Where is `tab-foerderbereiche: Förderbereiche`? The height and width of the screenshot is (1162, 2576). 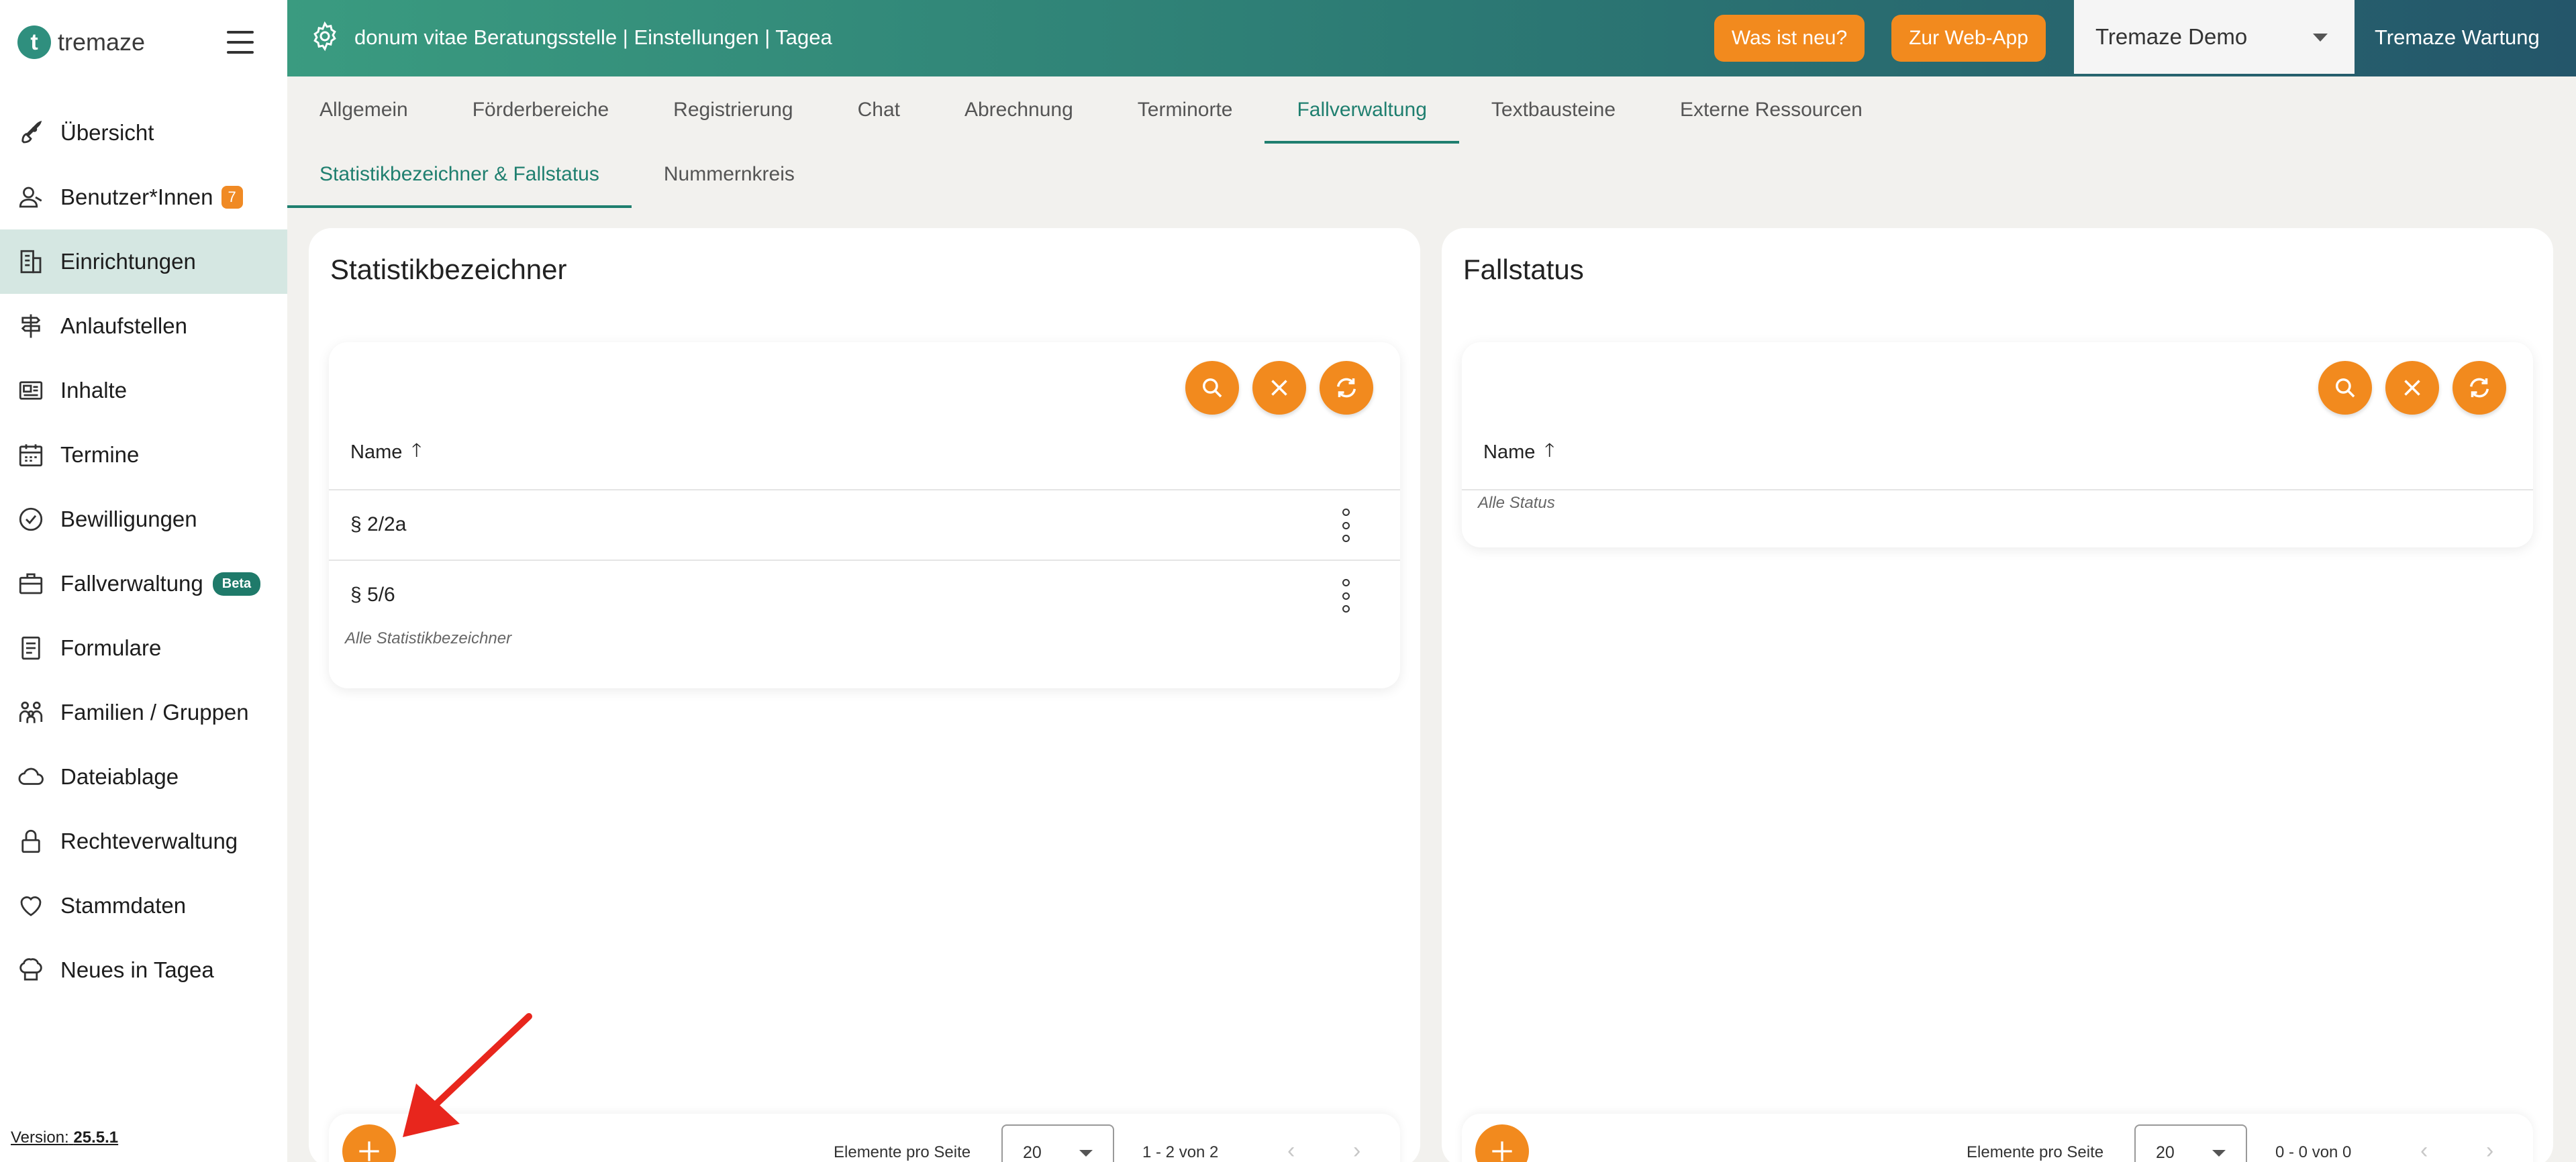 tab-foerderbereiche: Förderbereiche is located at coordinates (540, 110).